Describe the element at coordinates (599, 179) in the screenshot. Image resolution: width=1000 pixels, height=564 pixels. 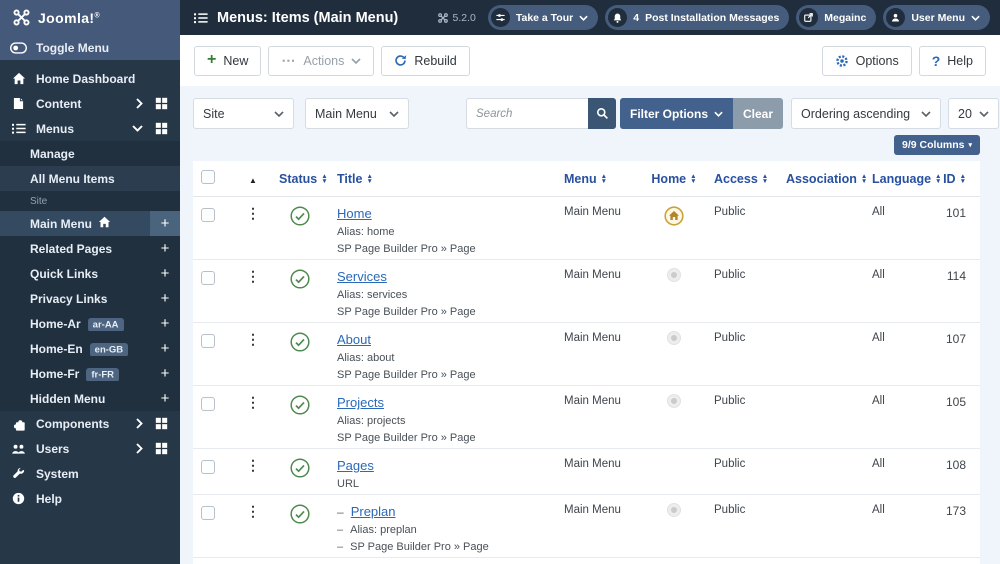
I see `column-header-menu: Menu ▲ ▼` at that location.